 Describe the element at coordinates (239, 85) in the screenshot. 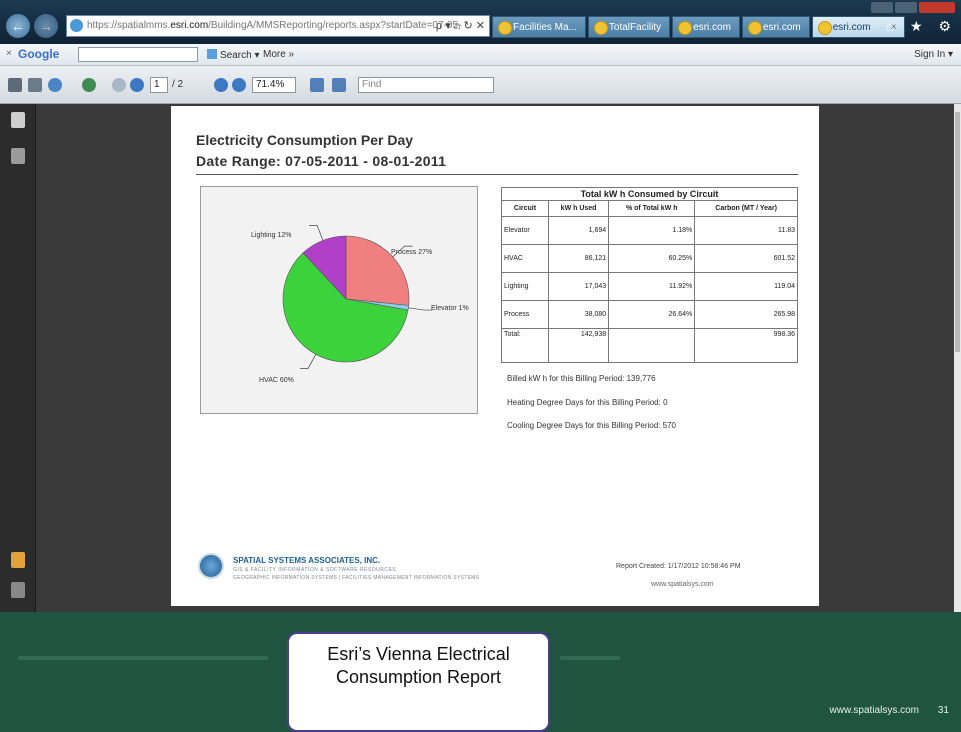

I see `zoom-in-icon` at that location.